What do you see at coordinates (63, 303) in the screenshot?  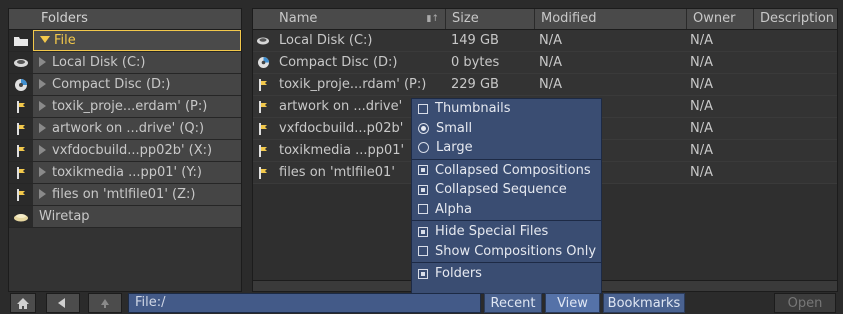 I see `back-button` at bounding box center [63, 303].